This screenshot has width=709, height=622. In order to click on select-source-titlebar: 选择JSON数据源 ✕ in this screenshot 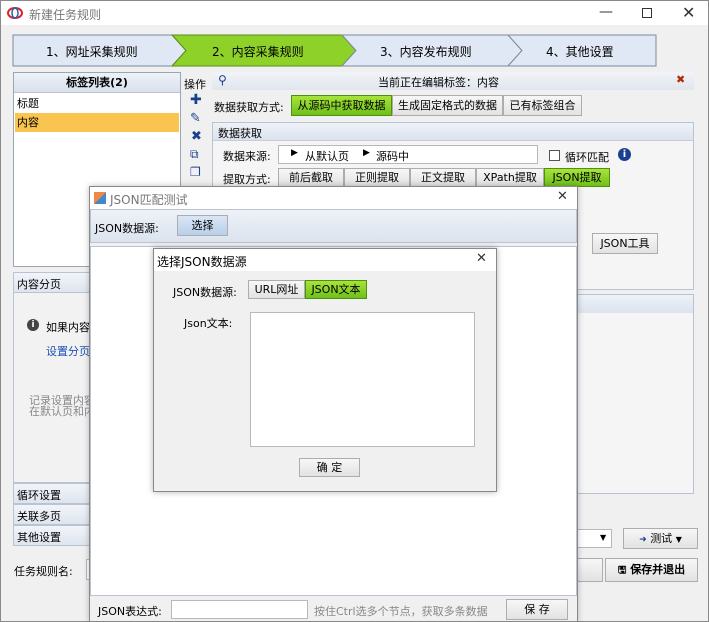, I will do `click(325, 260)`.